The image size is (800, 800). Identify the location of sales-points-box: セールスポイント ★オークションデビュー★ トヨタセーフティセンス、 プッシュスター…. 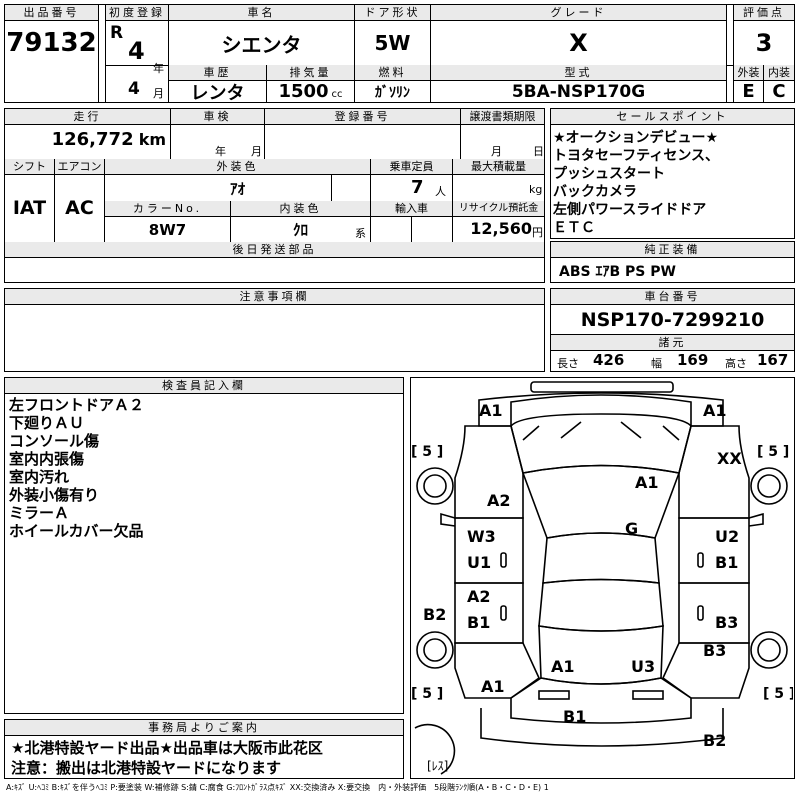
(672, 173).